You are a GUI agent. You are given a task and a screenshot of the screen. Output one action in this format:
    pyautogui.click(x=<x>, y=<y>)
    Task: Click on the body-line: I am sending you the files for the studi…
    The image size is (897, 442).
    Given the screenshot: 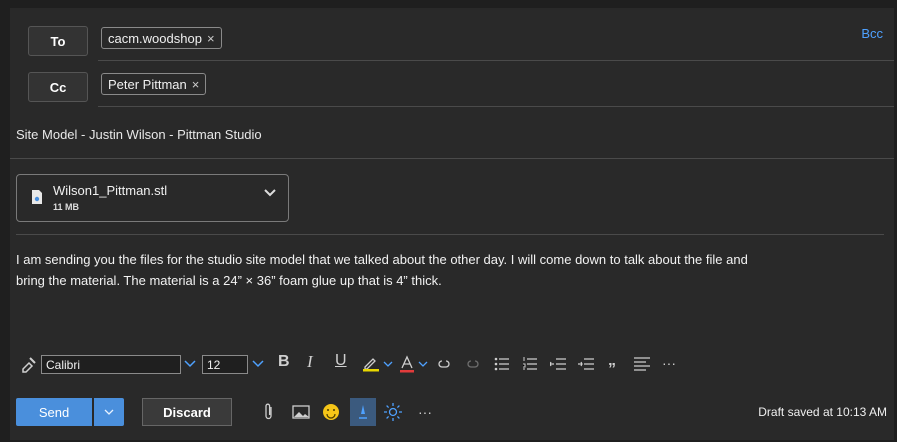 What is the action you would take?
    pyautogui.click(x=382, y=259)
    